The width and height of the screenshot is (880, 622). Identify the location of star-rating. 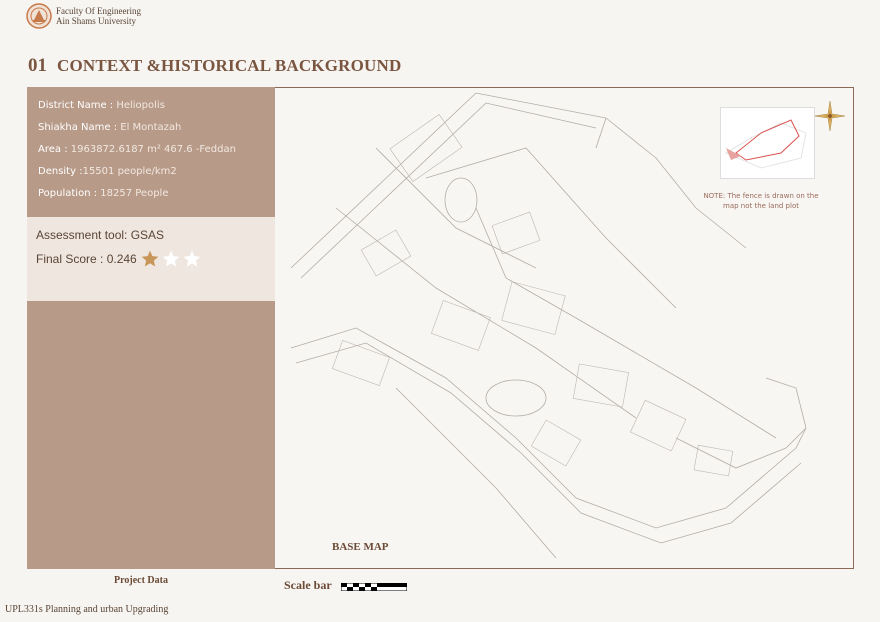
(171, 259).